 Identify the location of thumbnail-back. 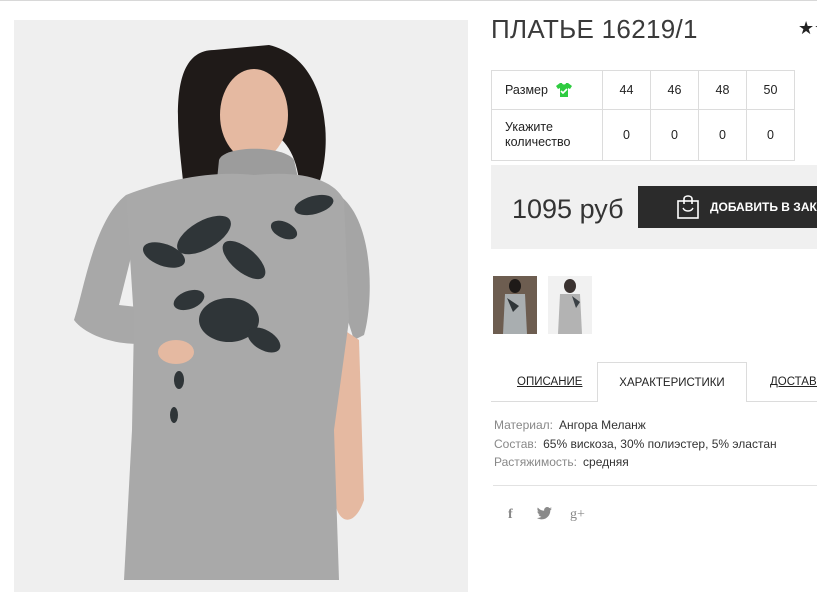
(570, 305).